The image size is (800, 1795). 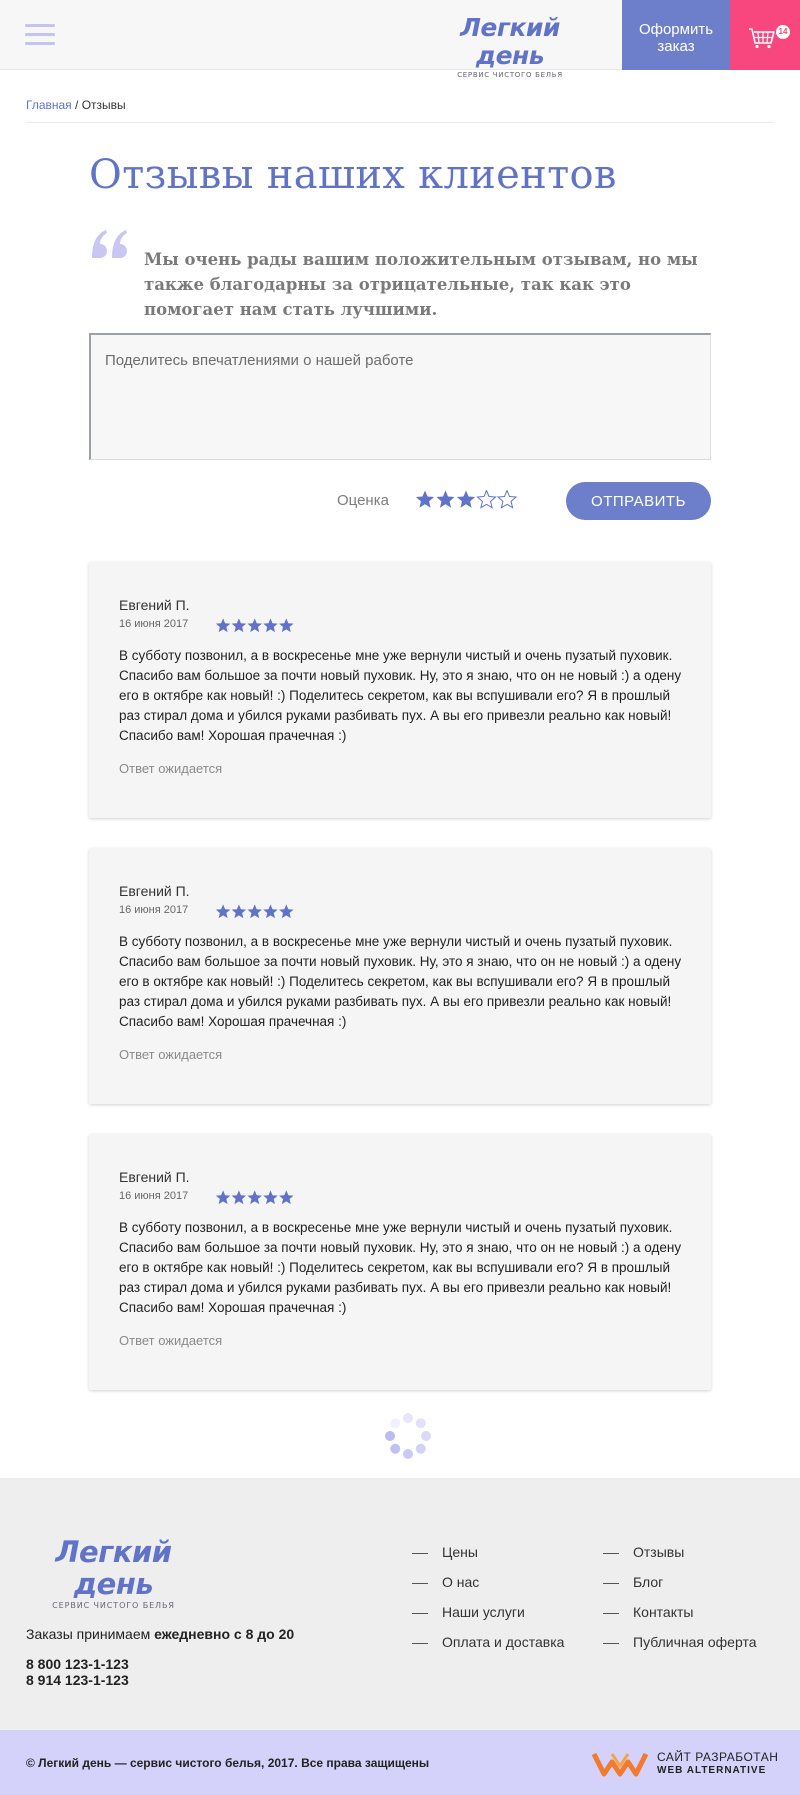 What do you see at coordinates (510, 75) in the screenshot?
I see `logo-subtitle: СЕРВИС ЧИСТОГО БЕЛЬЯ` at bounding box center [510, 75].